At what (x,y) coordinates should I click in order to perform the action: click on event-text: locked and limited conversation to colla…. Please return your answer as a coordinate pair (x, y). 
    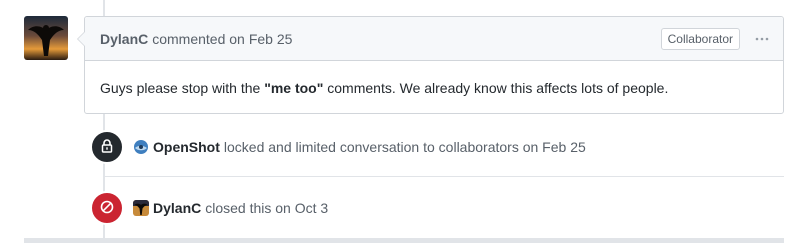
    Looking at the image, I should click on (404, 147).